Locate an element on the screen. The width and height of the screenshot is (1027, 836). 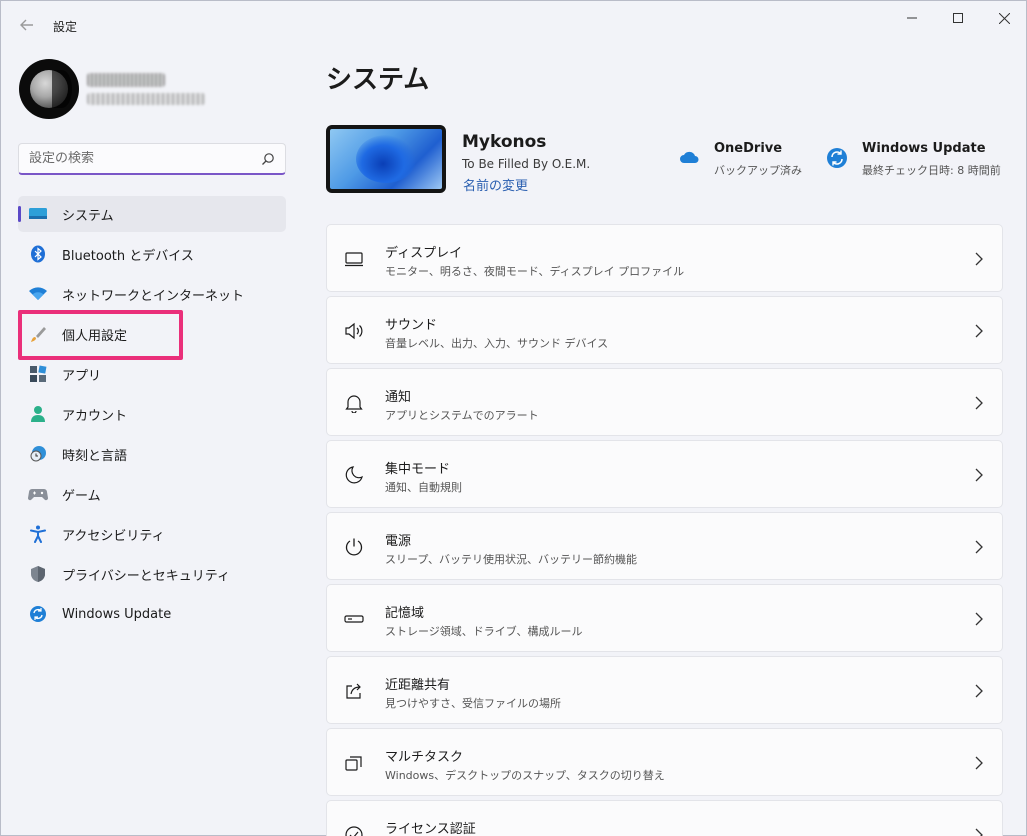
windows-update-status: Windows Update 最終チェック日時: 8 時間前 is located at coordinates (921, 161).